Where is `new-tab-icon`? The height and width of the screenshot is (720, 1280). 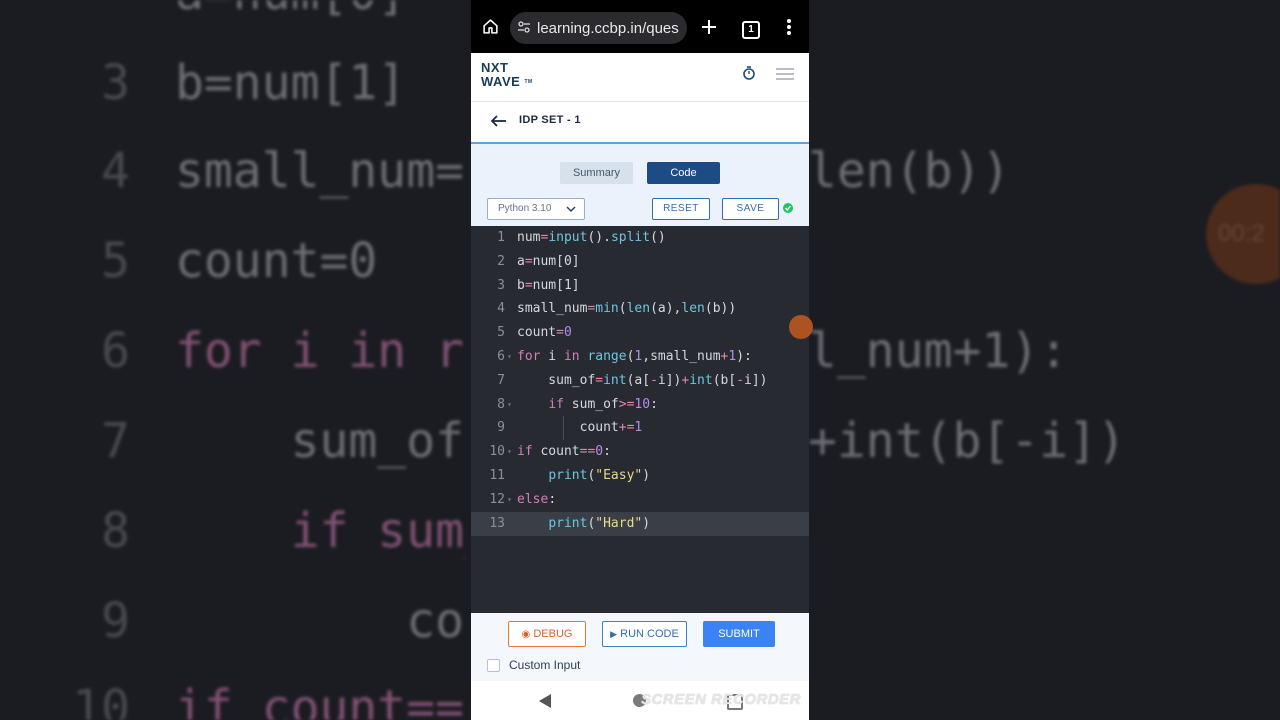 new-tab-icon is located at coordinates (709, 27).